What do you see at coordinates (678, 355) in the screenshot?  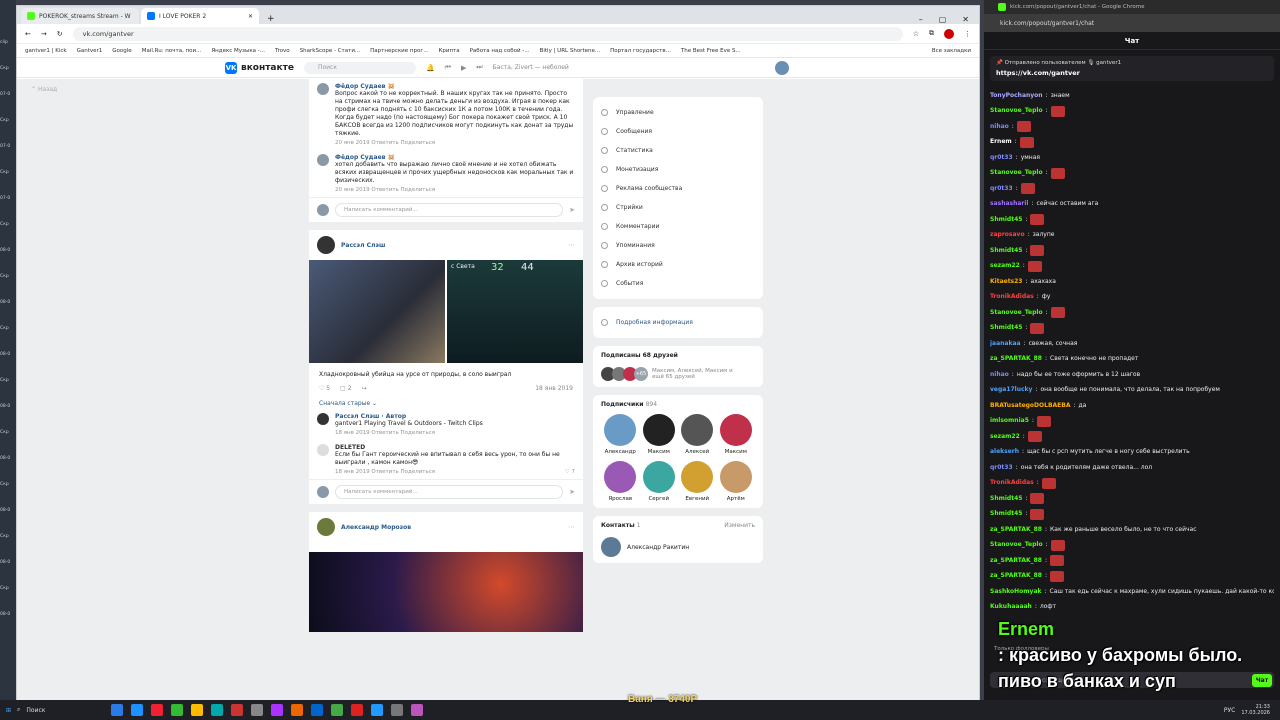 I see `friends-title: Подписаны 68 друзей` at bounding box center [678, 355].